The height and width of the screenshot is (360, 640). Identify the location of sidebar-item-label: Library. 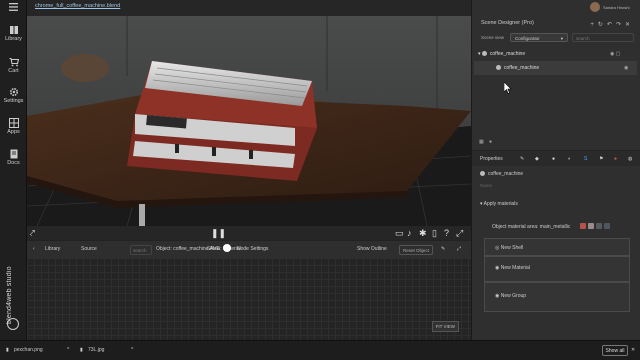
(13, 39).